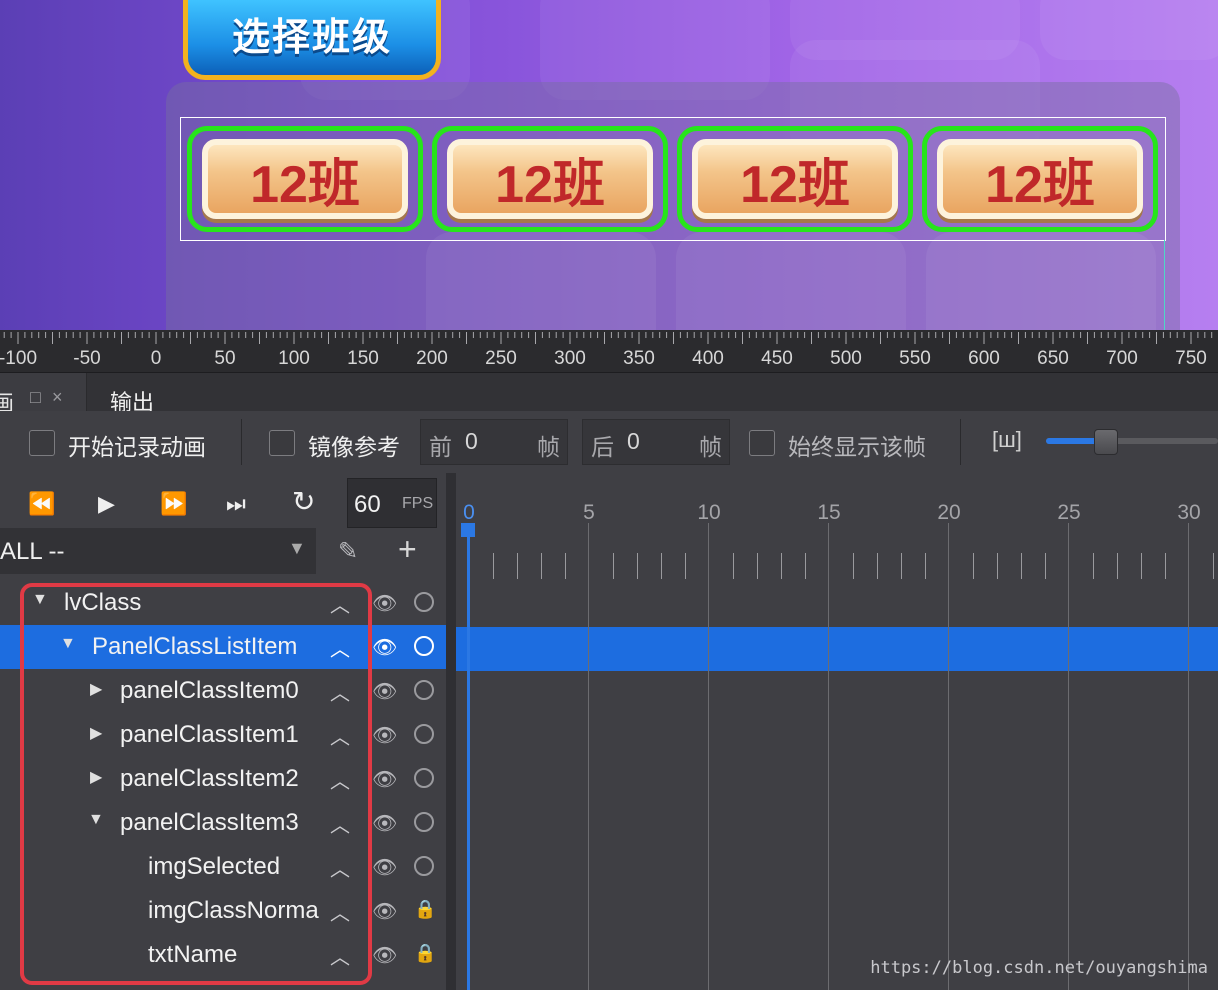 This screenshot has height=990, width=1218. Describe the element at coordinates (106, 504) in the screenshot. I see `play-icon: ▶` at that location.